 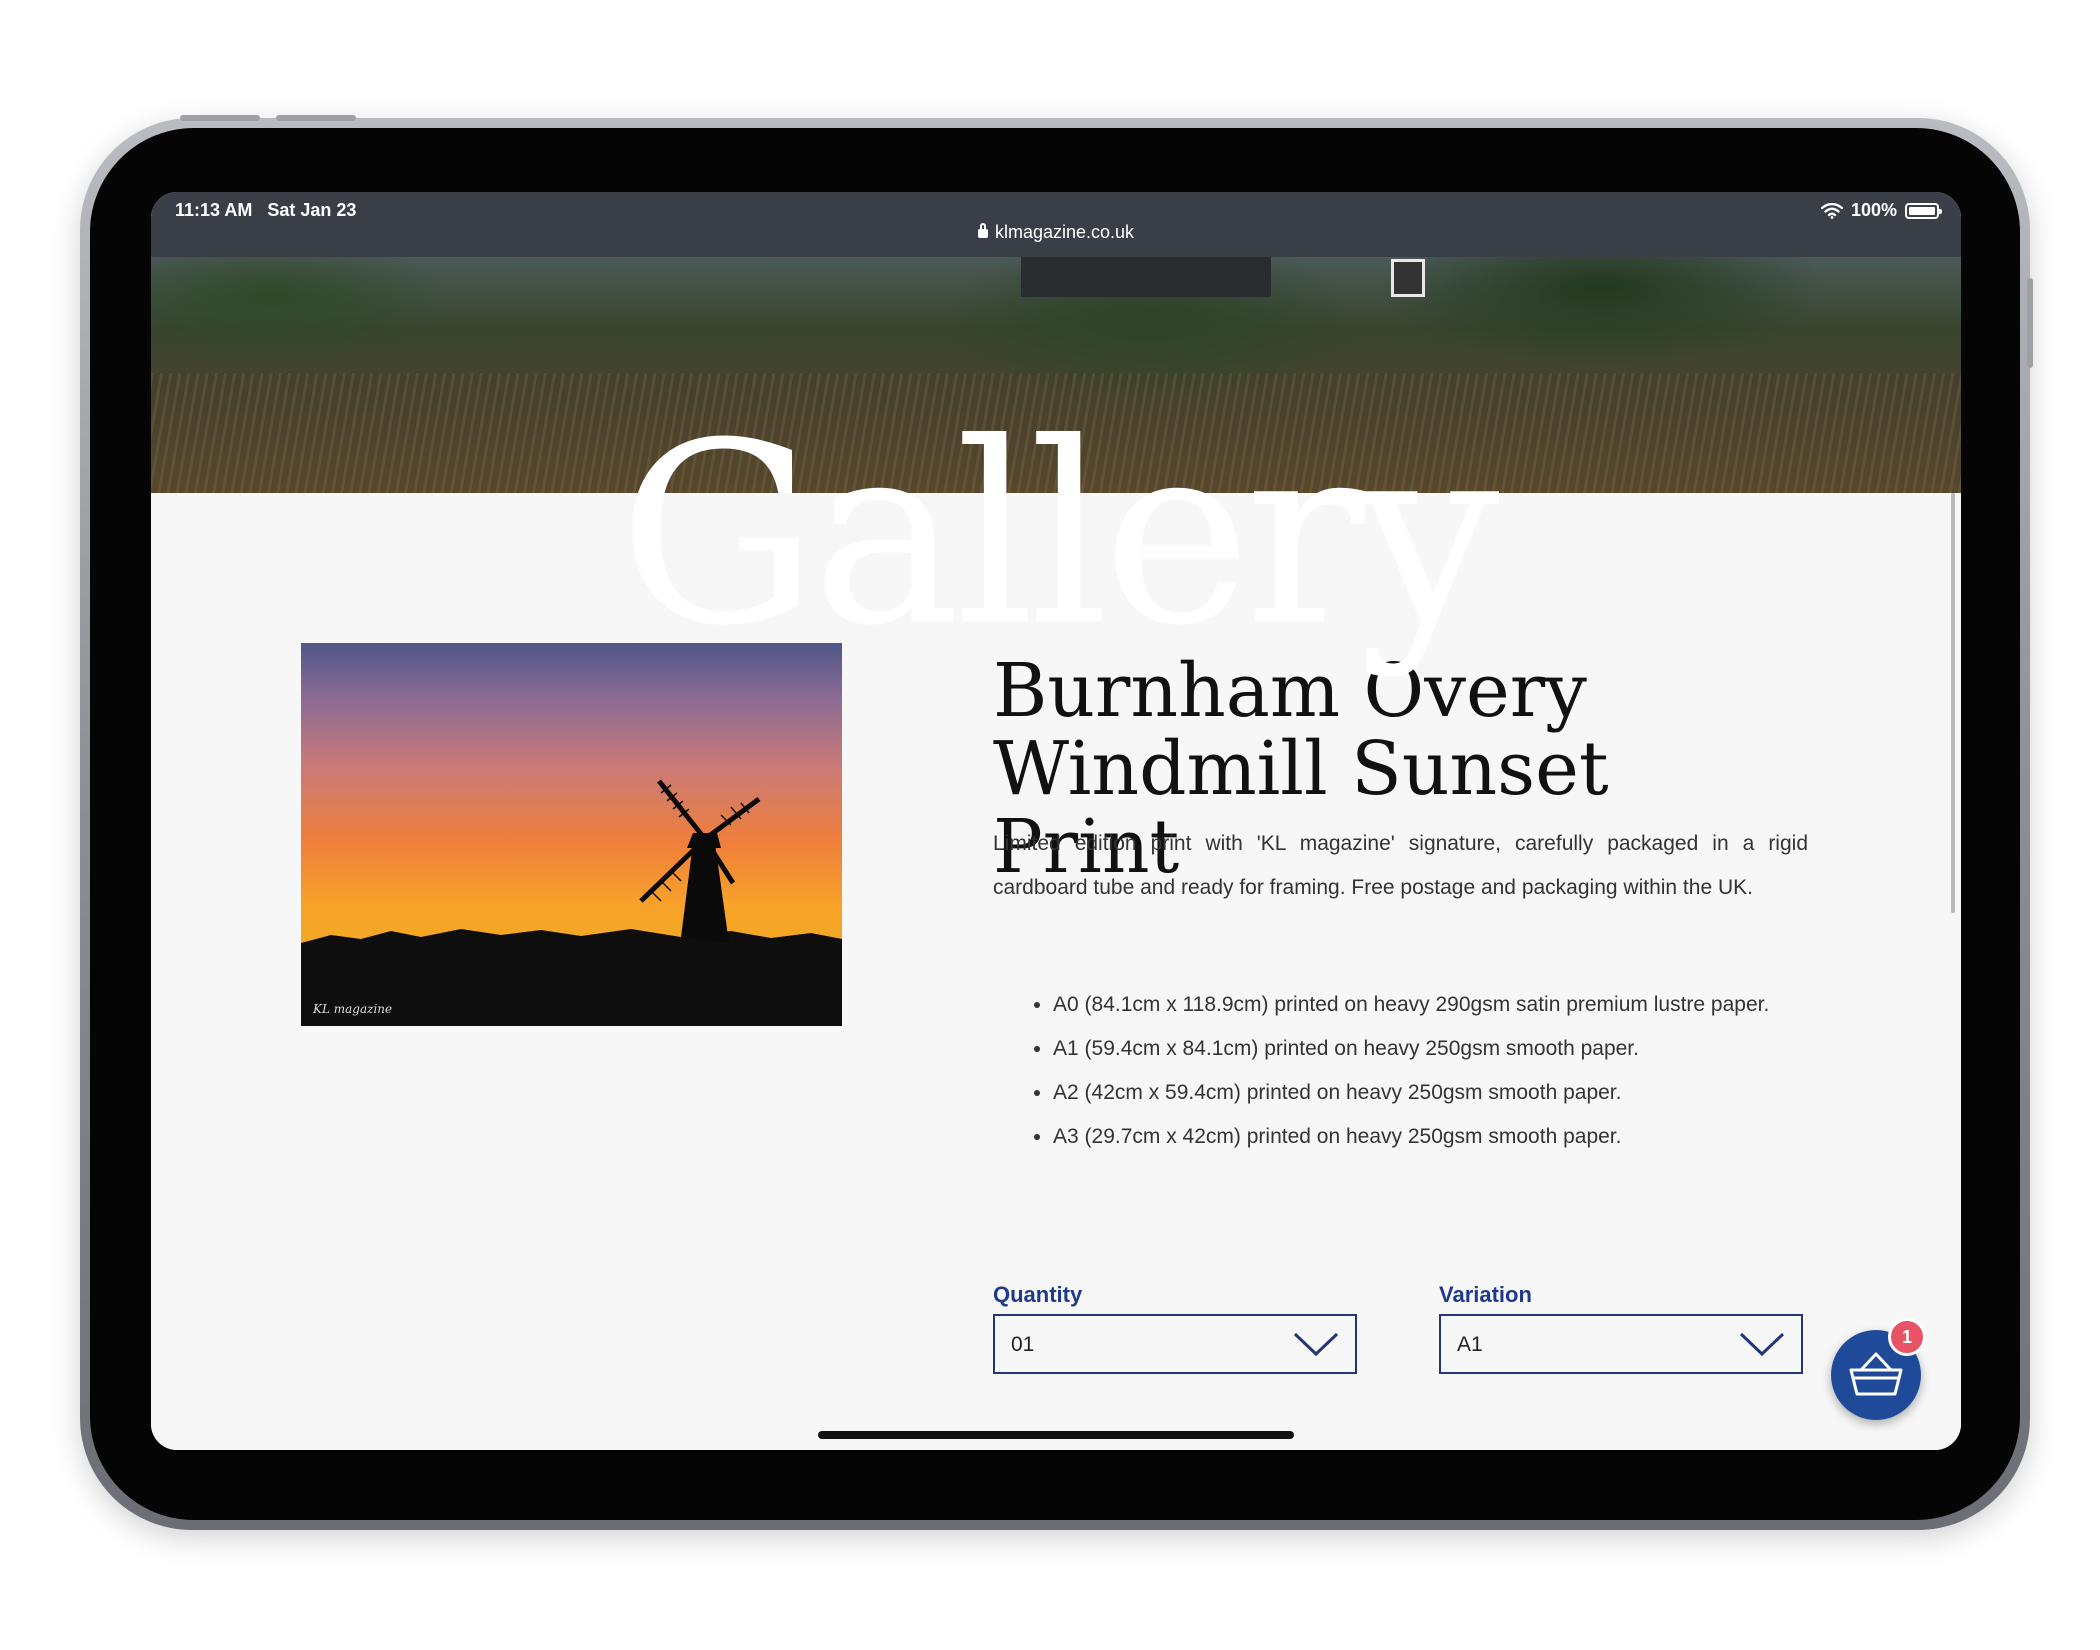 I want to click on volume-button-top, so click(x=220, y=118).